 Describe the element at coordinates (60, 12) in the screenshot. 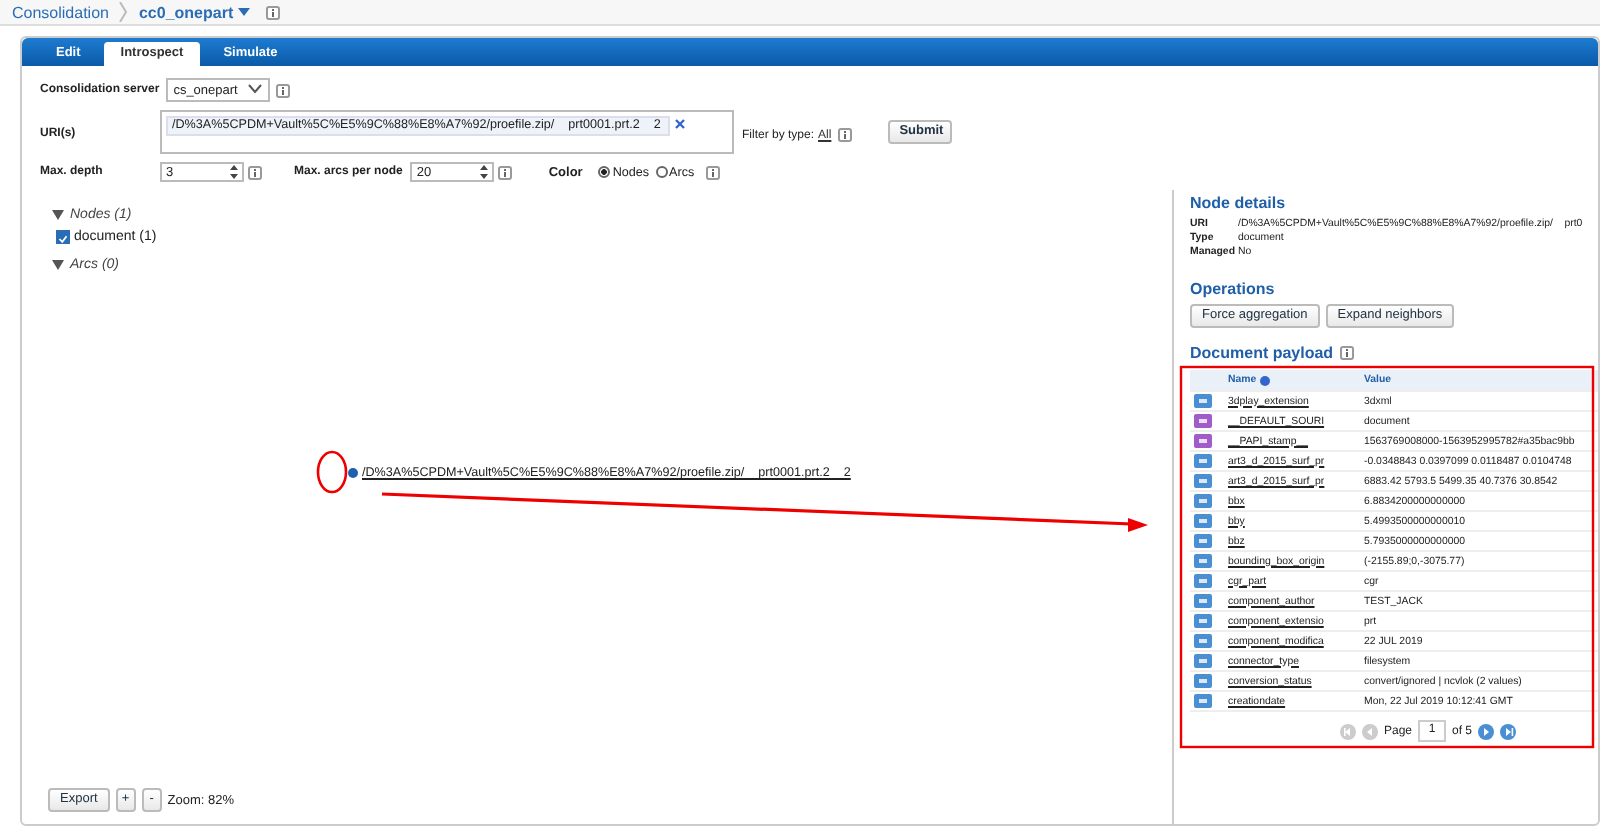

I see `breadcrumb-link: Consolidation` at that location.